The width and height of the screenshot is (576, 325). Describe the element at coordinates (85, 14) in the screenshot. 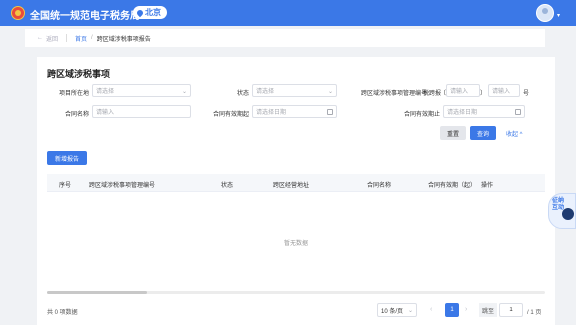

I see `site-title: 全国统一规范电子税务局` at that location.